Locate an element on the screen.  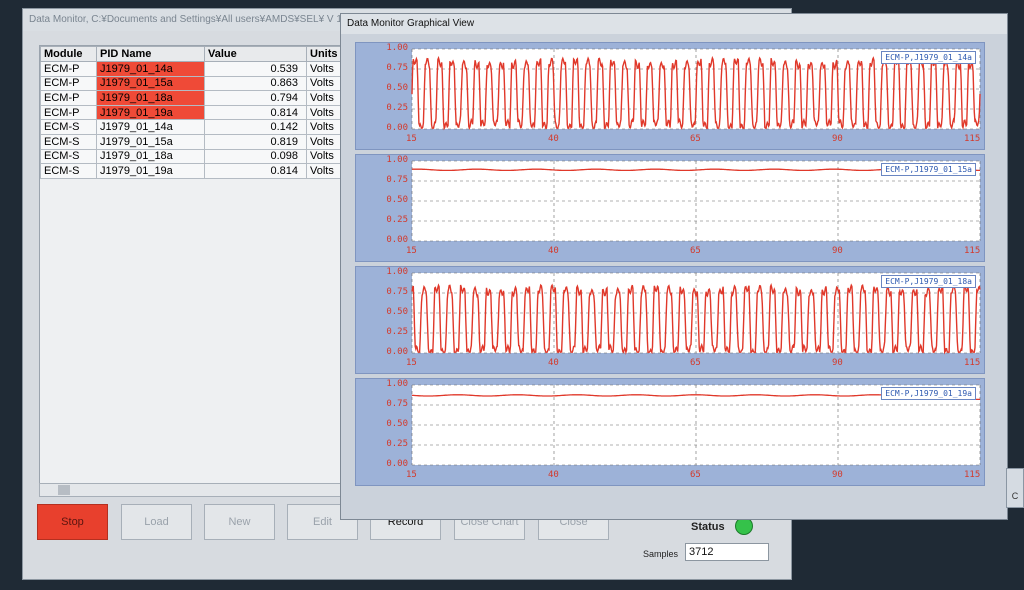
status-label: Status is located at coordinates (708, 527).